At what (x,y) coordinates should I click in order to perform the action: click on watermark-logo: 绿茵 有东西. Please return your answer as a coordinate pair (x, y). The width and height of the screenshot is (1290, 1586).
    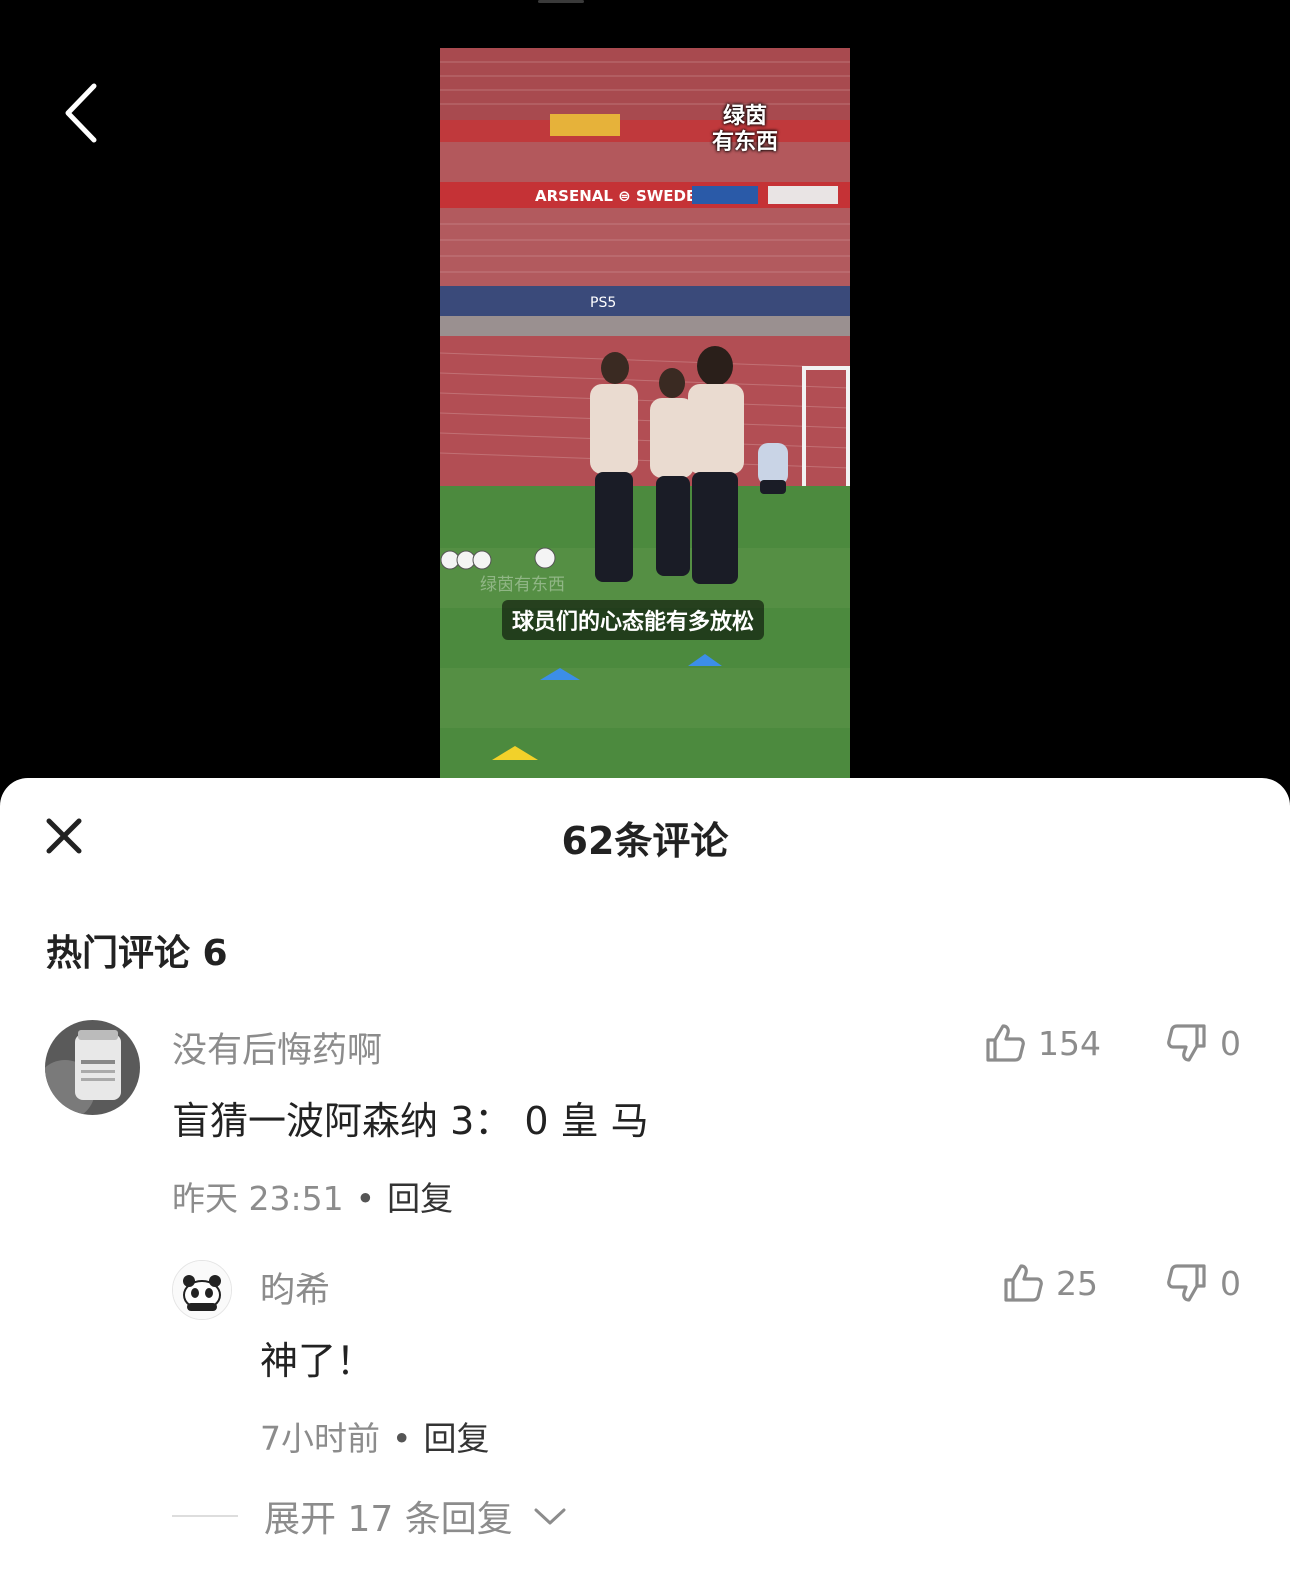
    Looking at the image, I should click on (745, 130).